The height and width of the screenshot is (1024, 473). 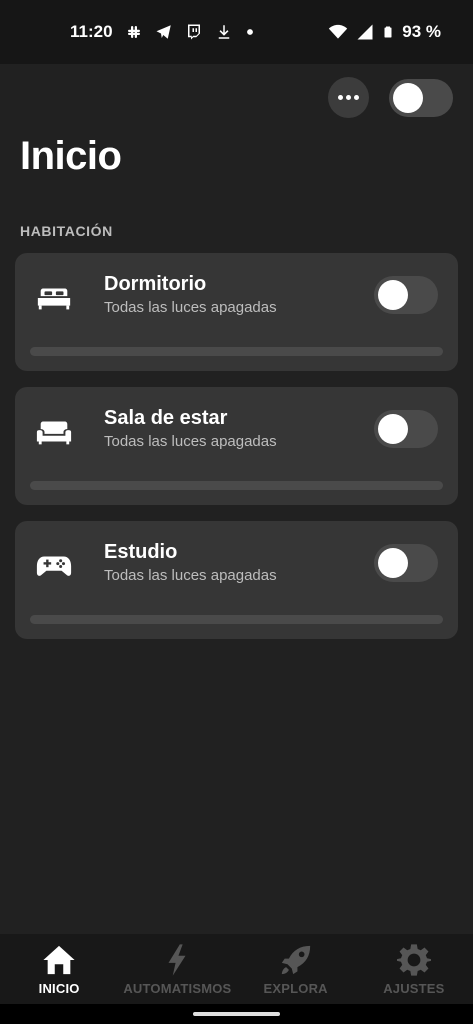 I want to click on room-card-dormitorio: Dormitorio Todas las luces apagadas, so click(x=236, y=312).